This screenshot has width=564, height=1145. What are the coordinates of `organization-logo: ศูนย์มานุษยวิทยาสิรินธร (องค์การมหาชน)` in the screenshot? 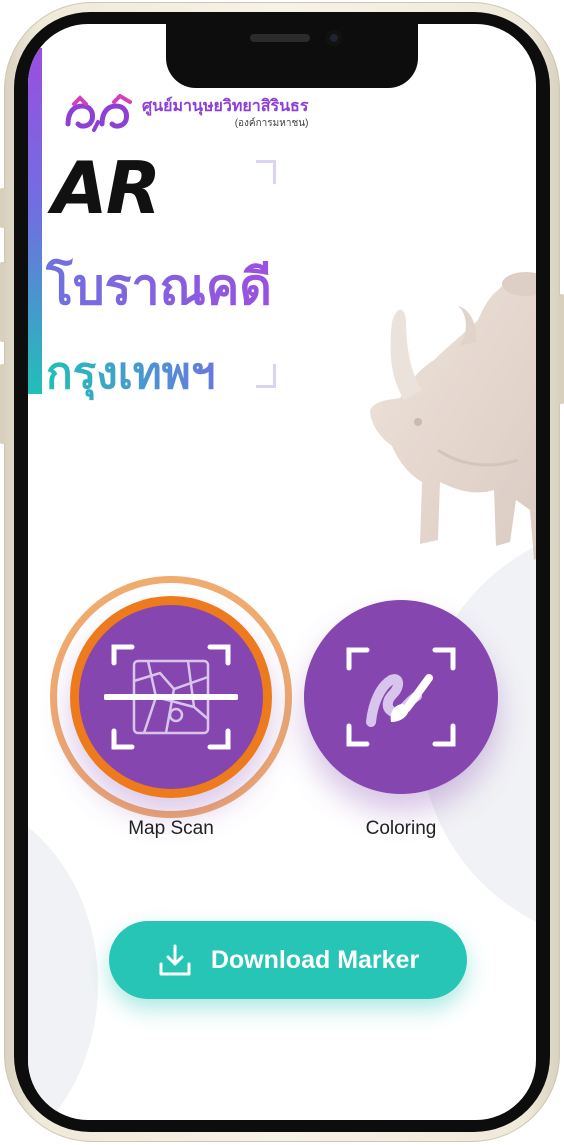 It's located at (186, 114).